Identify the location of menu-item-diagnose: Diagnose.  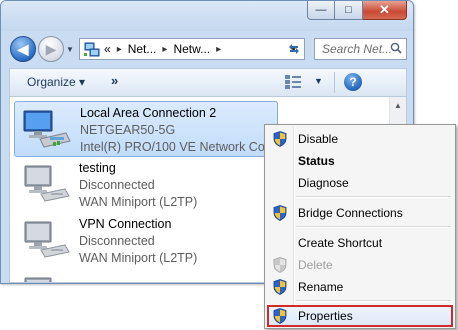
(360, 183).